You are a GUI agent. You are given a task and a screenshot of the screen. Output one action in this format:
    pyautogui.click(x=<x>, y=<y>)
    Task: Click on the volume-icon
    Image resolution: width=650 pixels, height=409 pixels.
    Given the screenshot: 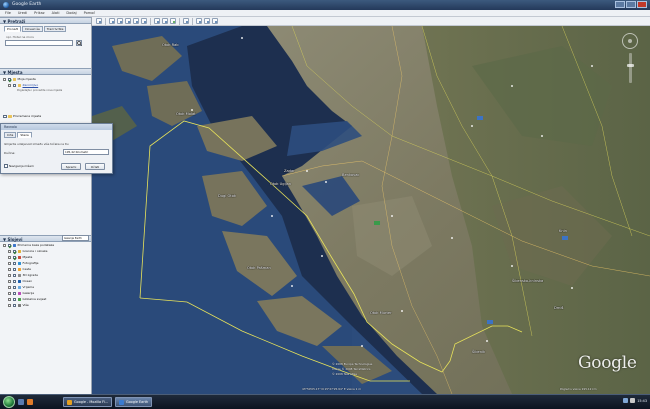 What is the action you would take?
    pyautogui.click(x=633, y=400)
    